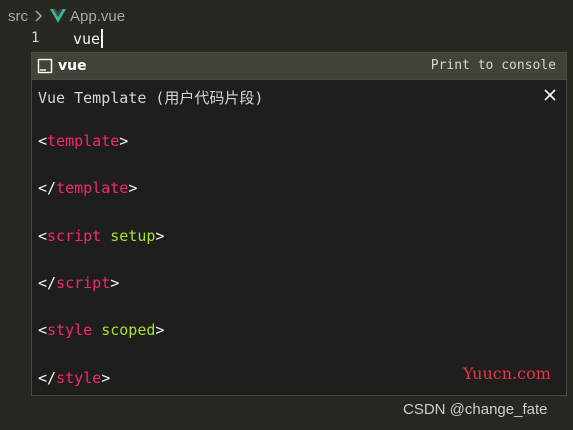 Image resolution: width=573 pixels, height=430 pixels. What do you see at coordinates (58, 16) in the screenshot?
I see `vue-logo-icon` at bounding box center [58, 16].